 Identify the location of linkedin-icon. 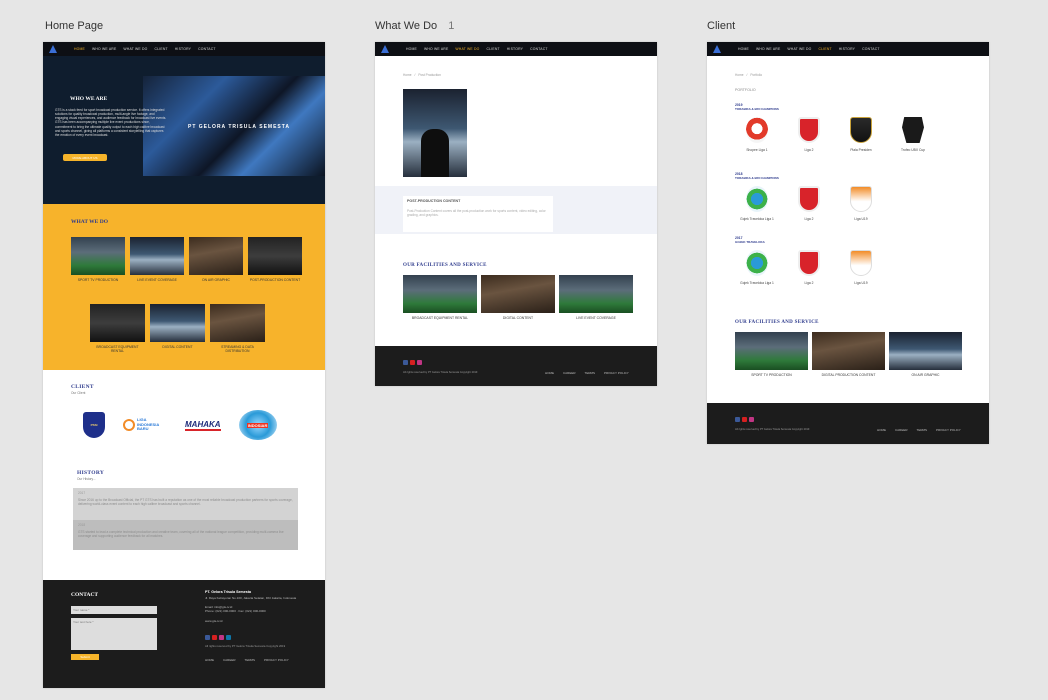
(228, 637).